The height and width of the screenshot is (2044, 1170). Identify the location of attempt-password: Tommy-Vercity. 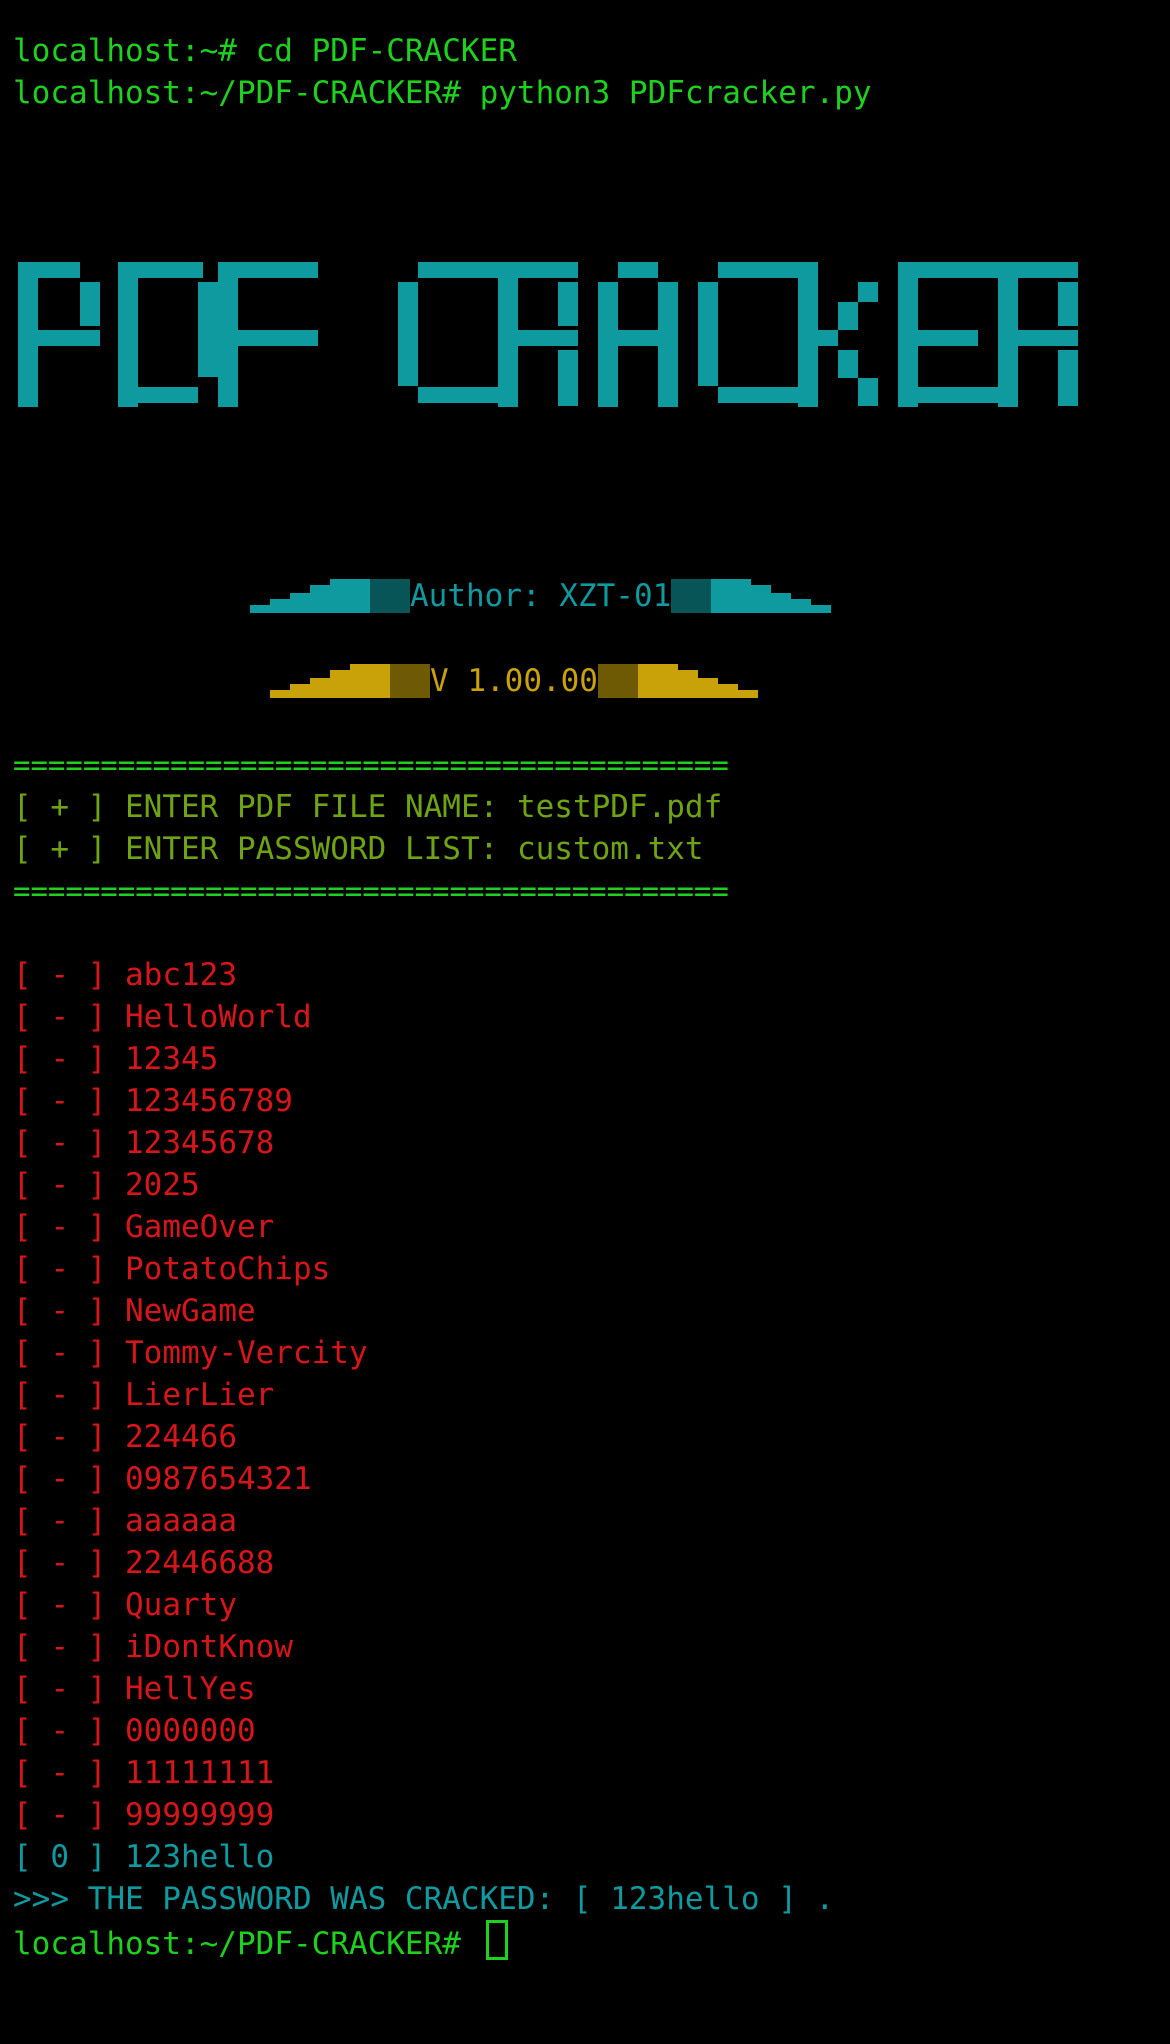
(246, 1353).